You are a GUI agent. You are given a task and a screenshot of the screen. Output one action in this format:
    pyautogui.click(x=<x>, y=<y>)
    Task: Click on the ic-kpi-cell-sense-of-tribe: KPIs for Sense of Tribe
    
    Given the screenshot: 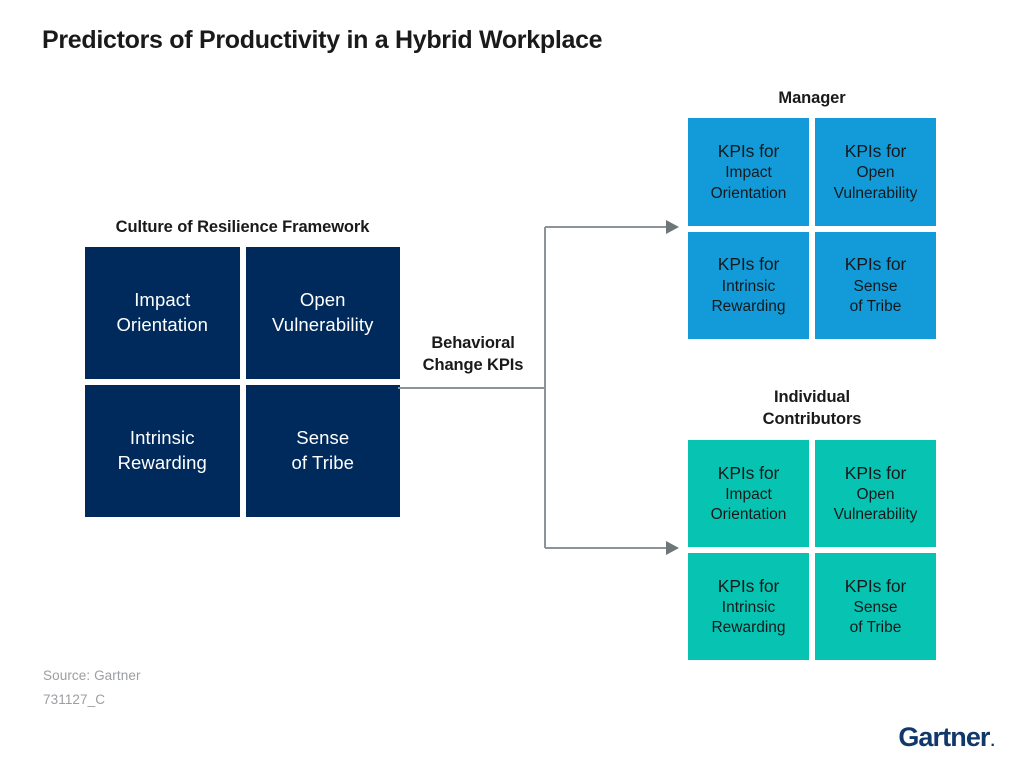 What is the action you would take?
    pyautogui.click(x=875, y=606)
    